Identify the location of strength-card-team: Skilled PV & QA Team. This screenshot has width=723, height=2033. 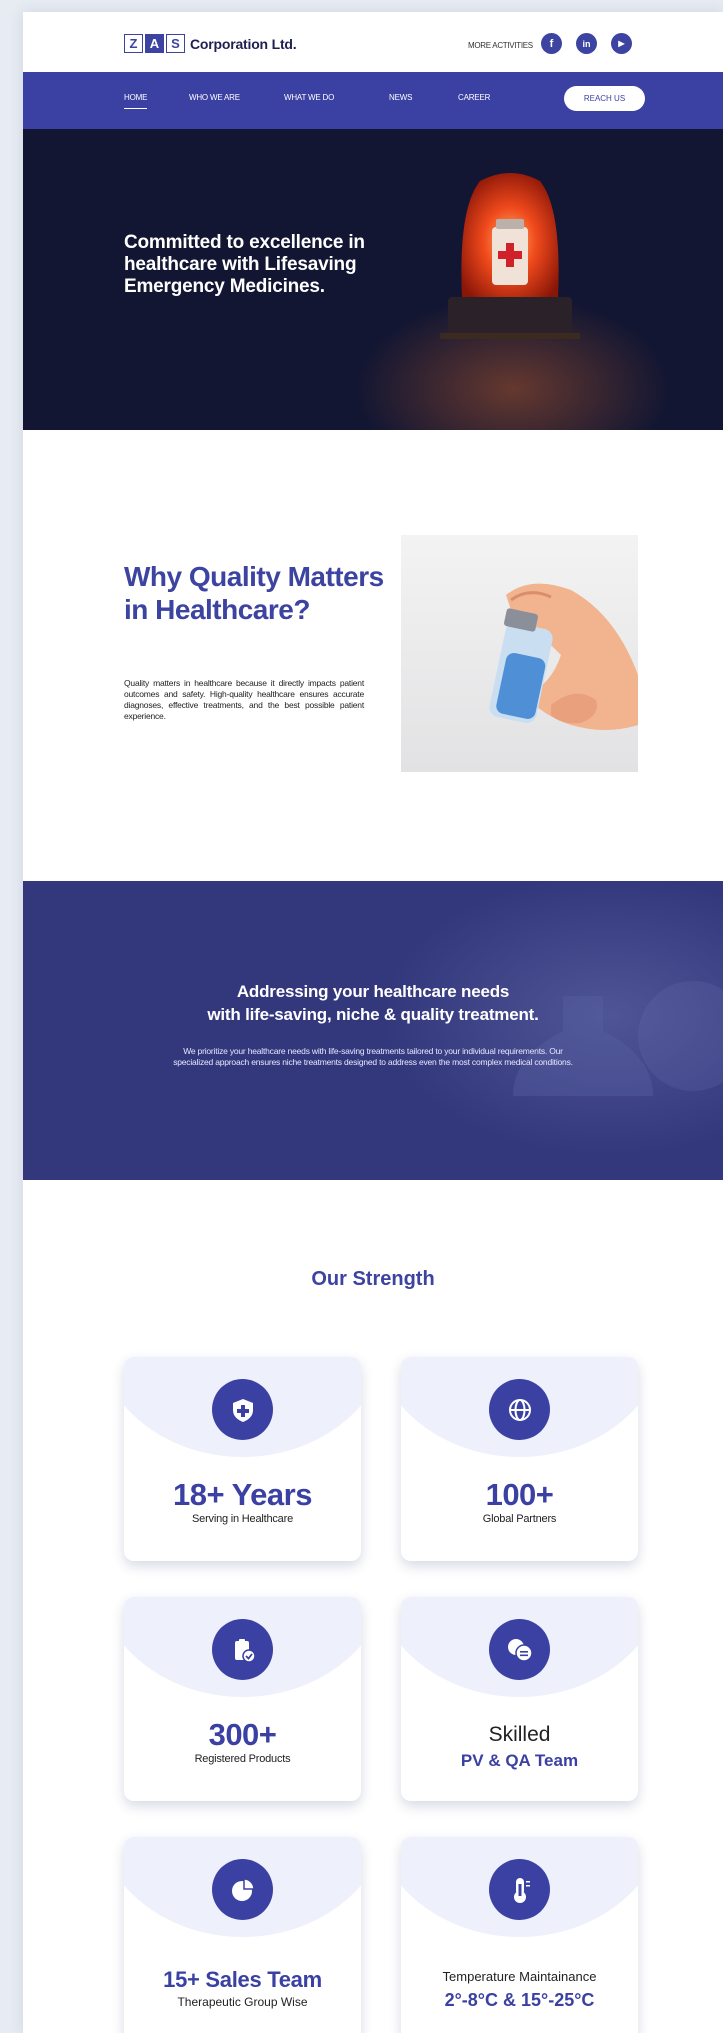
(519, 1699).